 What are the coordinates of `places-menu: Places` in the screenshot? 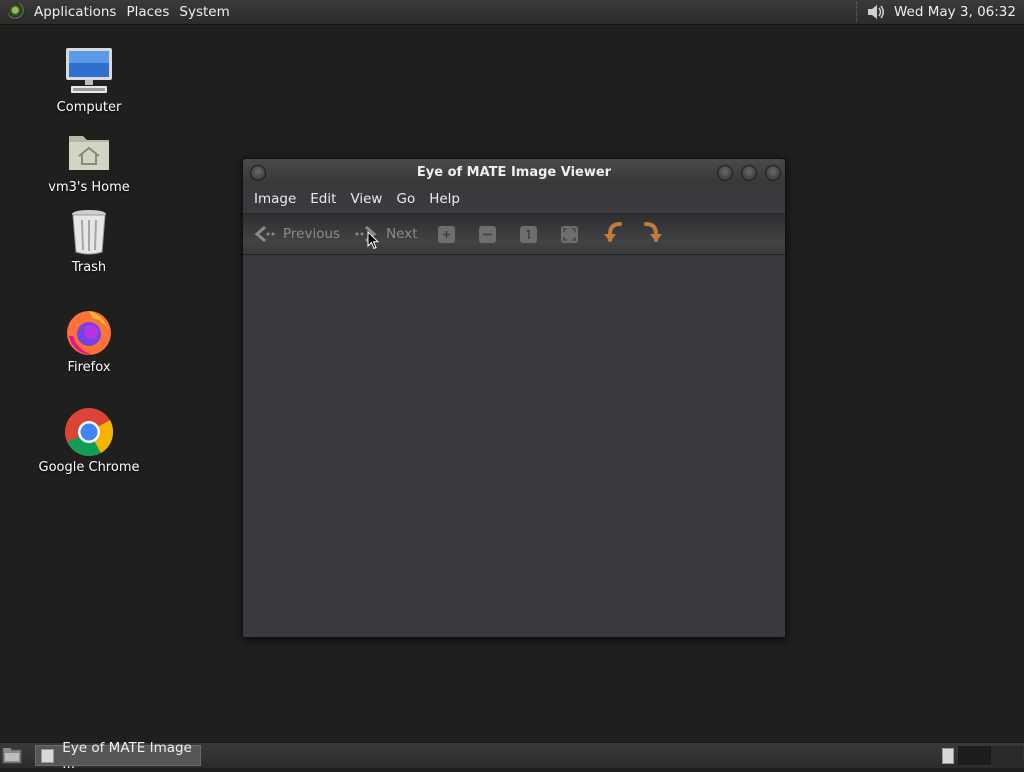 It's located at (150, 12).